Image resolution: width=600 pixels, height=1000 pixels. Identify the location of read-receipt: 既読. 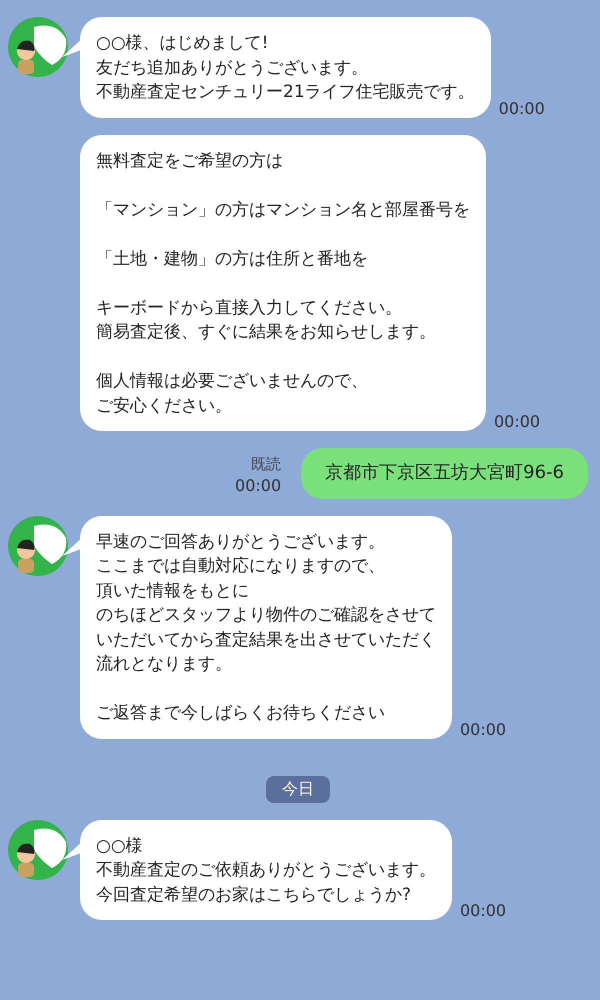
(266, 464).